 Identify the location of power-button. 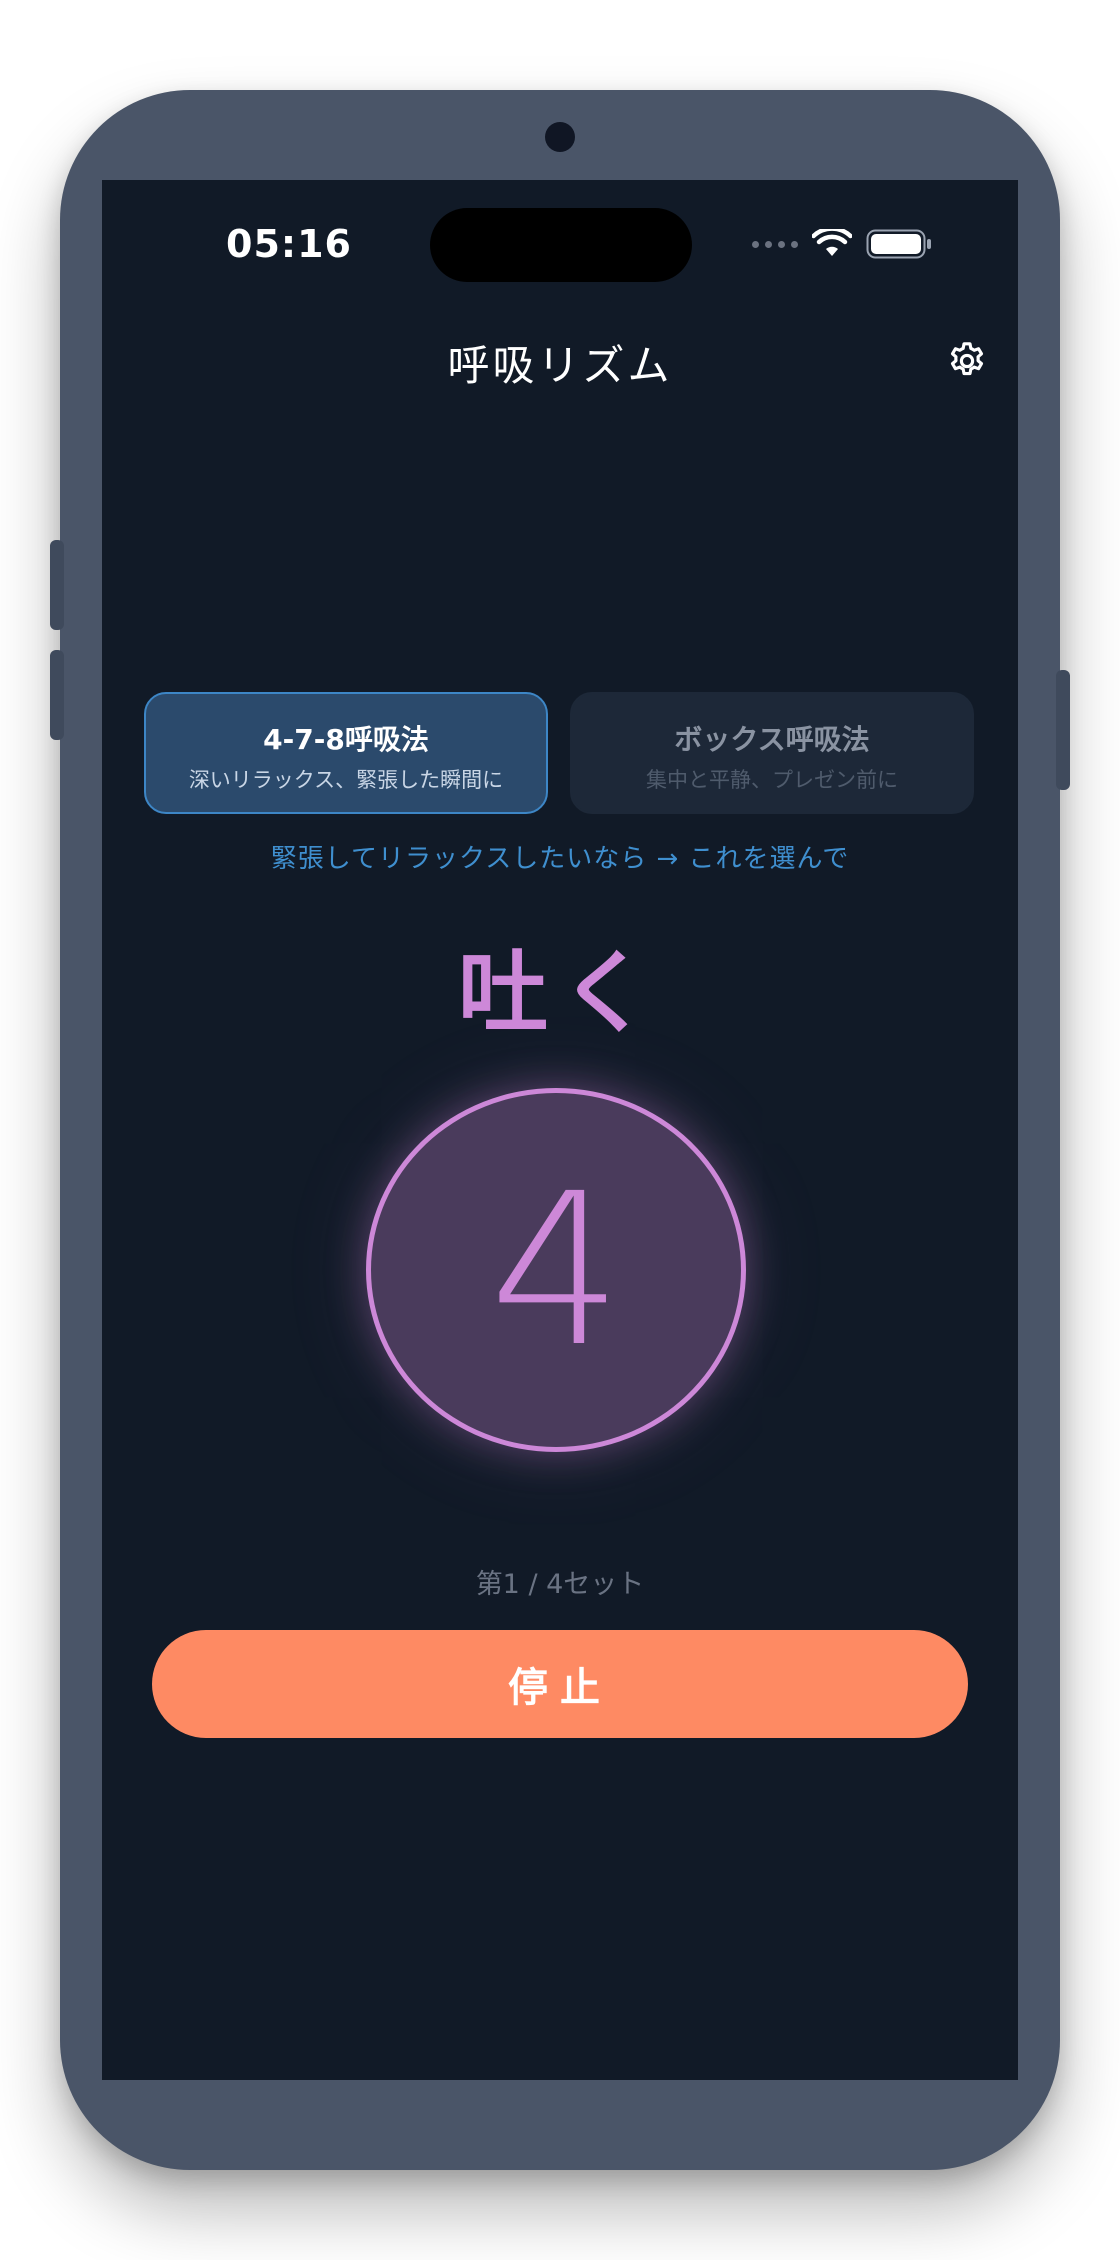
(1063, 730).